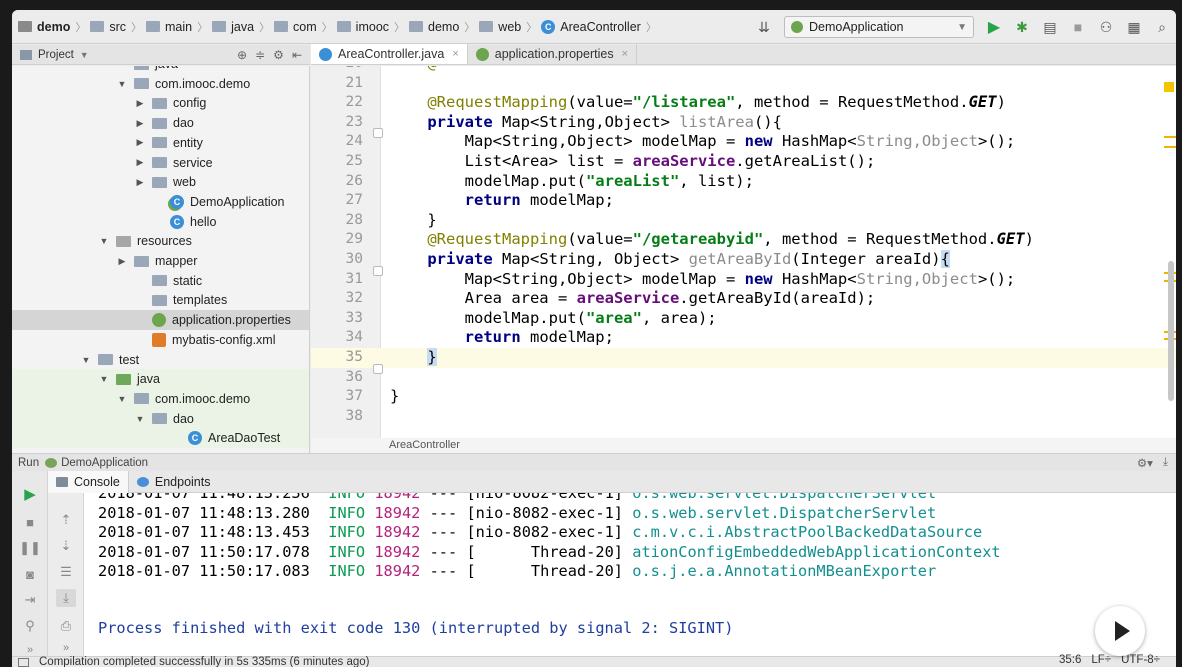 The width and height of the screenshot is (1182, 667). Describe the element at coordinates (66, 598) in the screenshot. I see `scroll-to-end-icon: ⤓` at that location.